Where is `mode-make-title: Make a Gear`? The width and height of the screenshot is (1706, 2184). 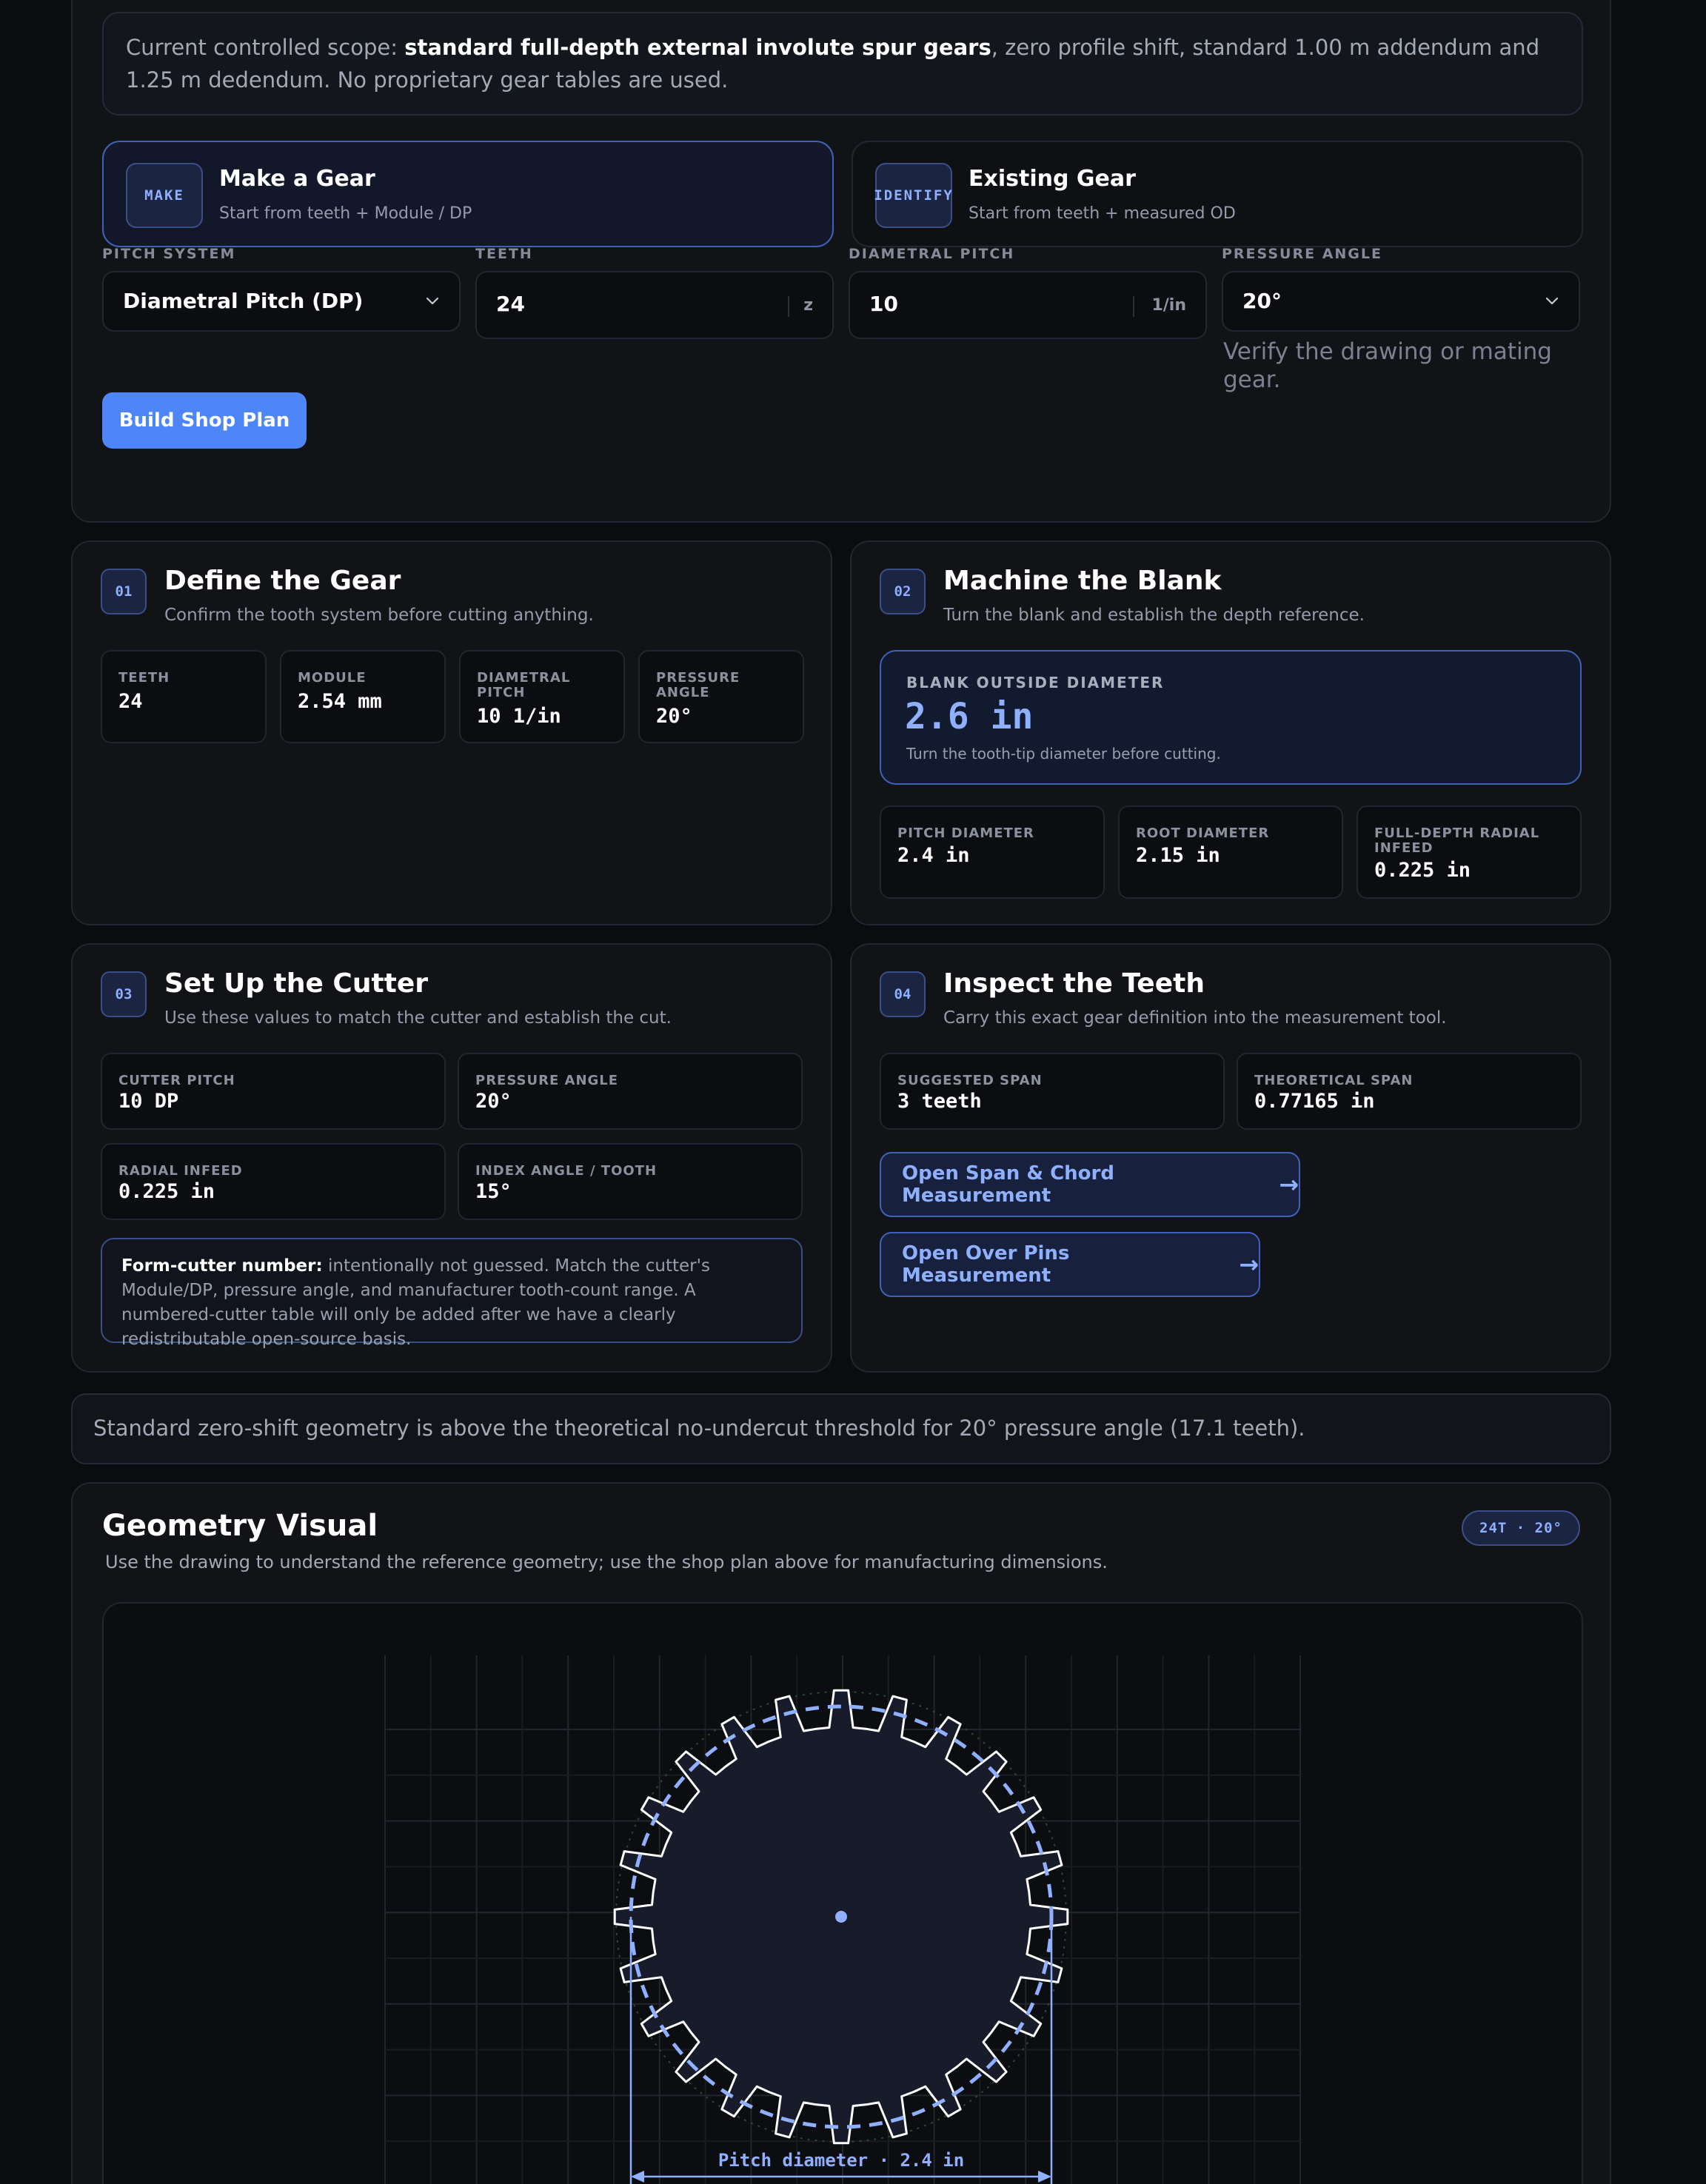
mode-make-title: Make a Gear is located at coordinates (297, 179).